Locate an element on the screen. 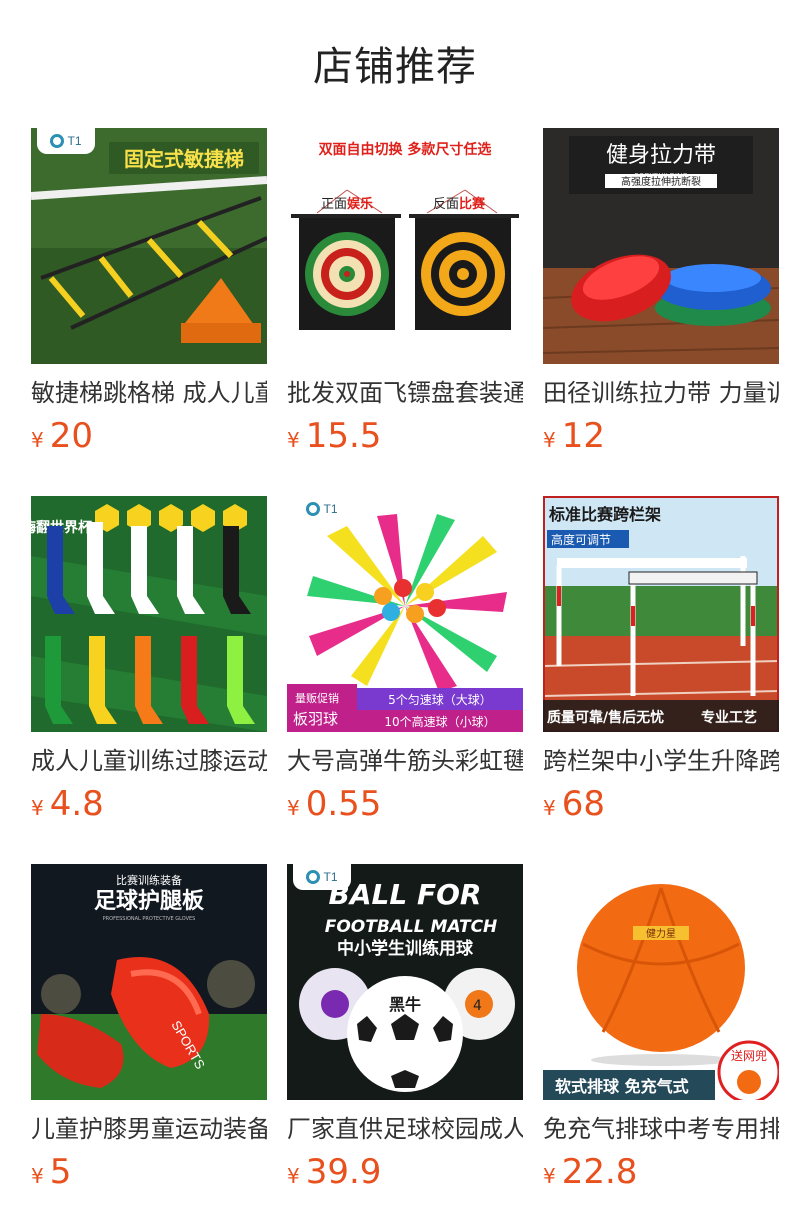  football-socks-image: 嗨翻世界杯 is located at coordinates (149, 614).